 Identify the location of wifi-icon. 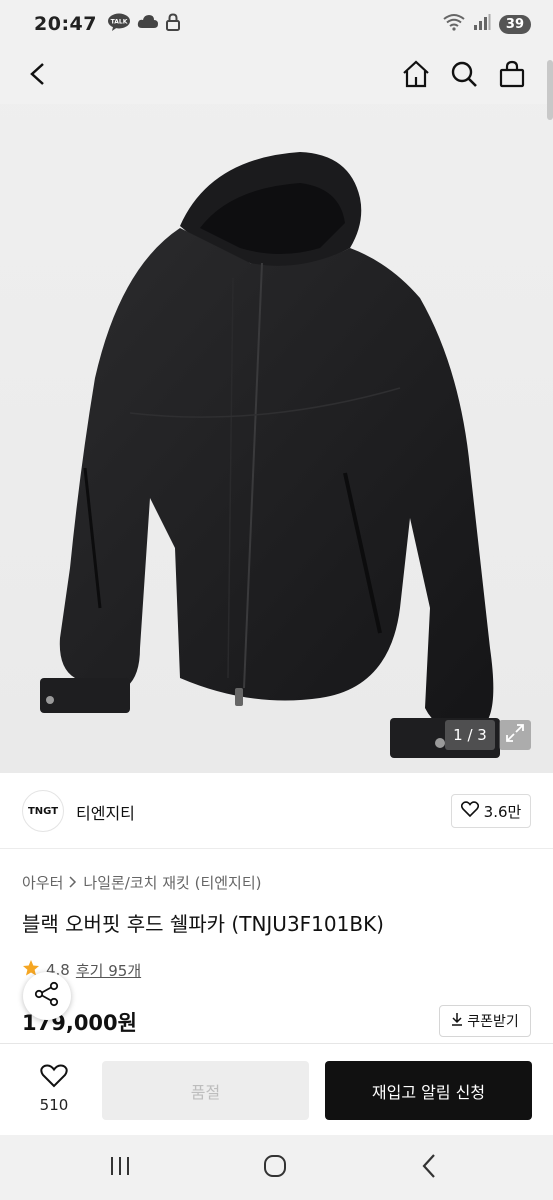
(454, 24).